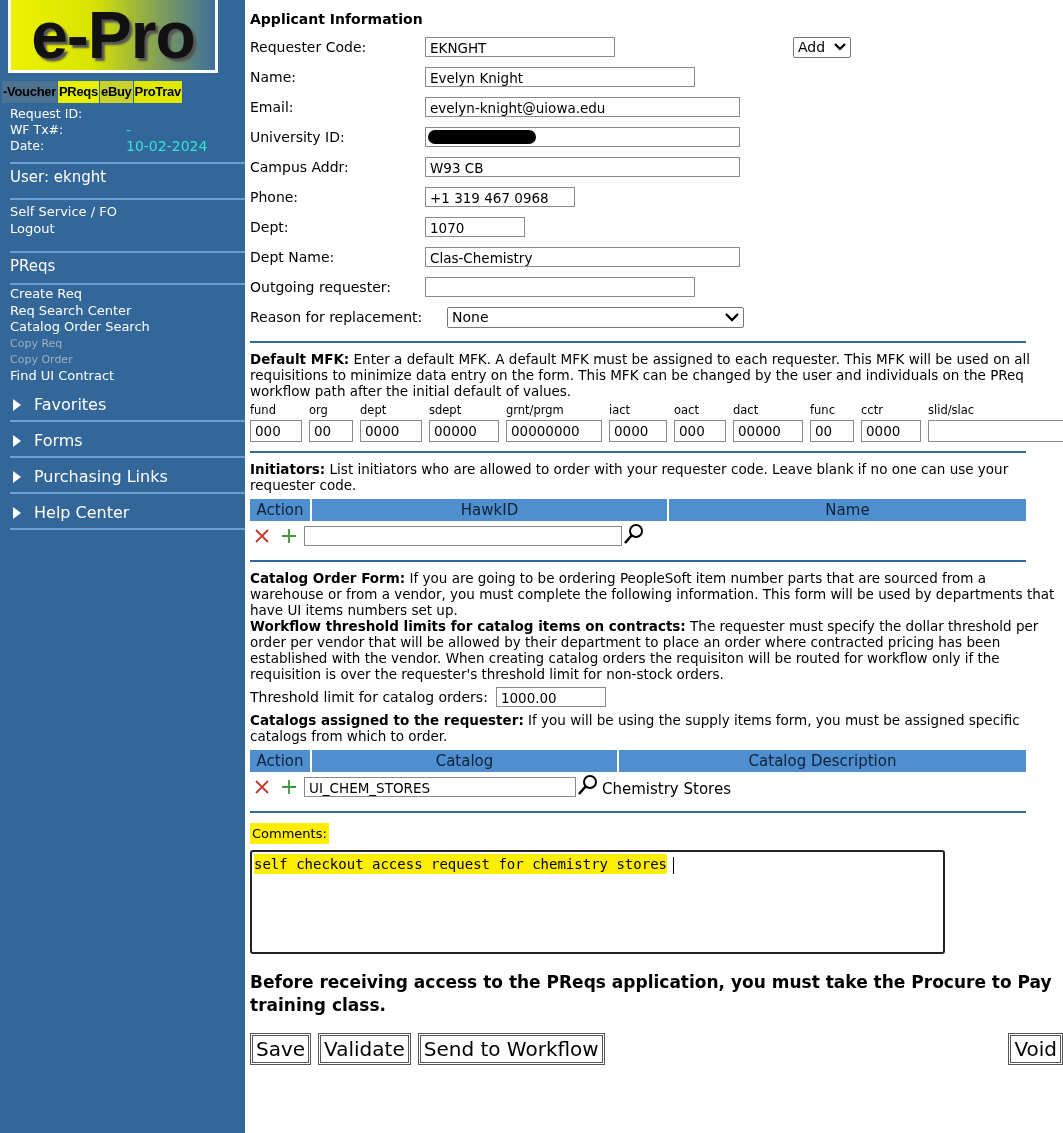 The height and width of the screenshot is (1133, 1063). Describe the element at coordinates (28, 146) in the screenshot. I see `info-label: Date:` at that location.